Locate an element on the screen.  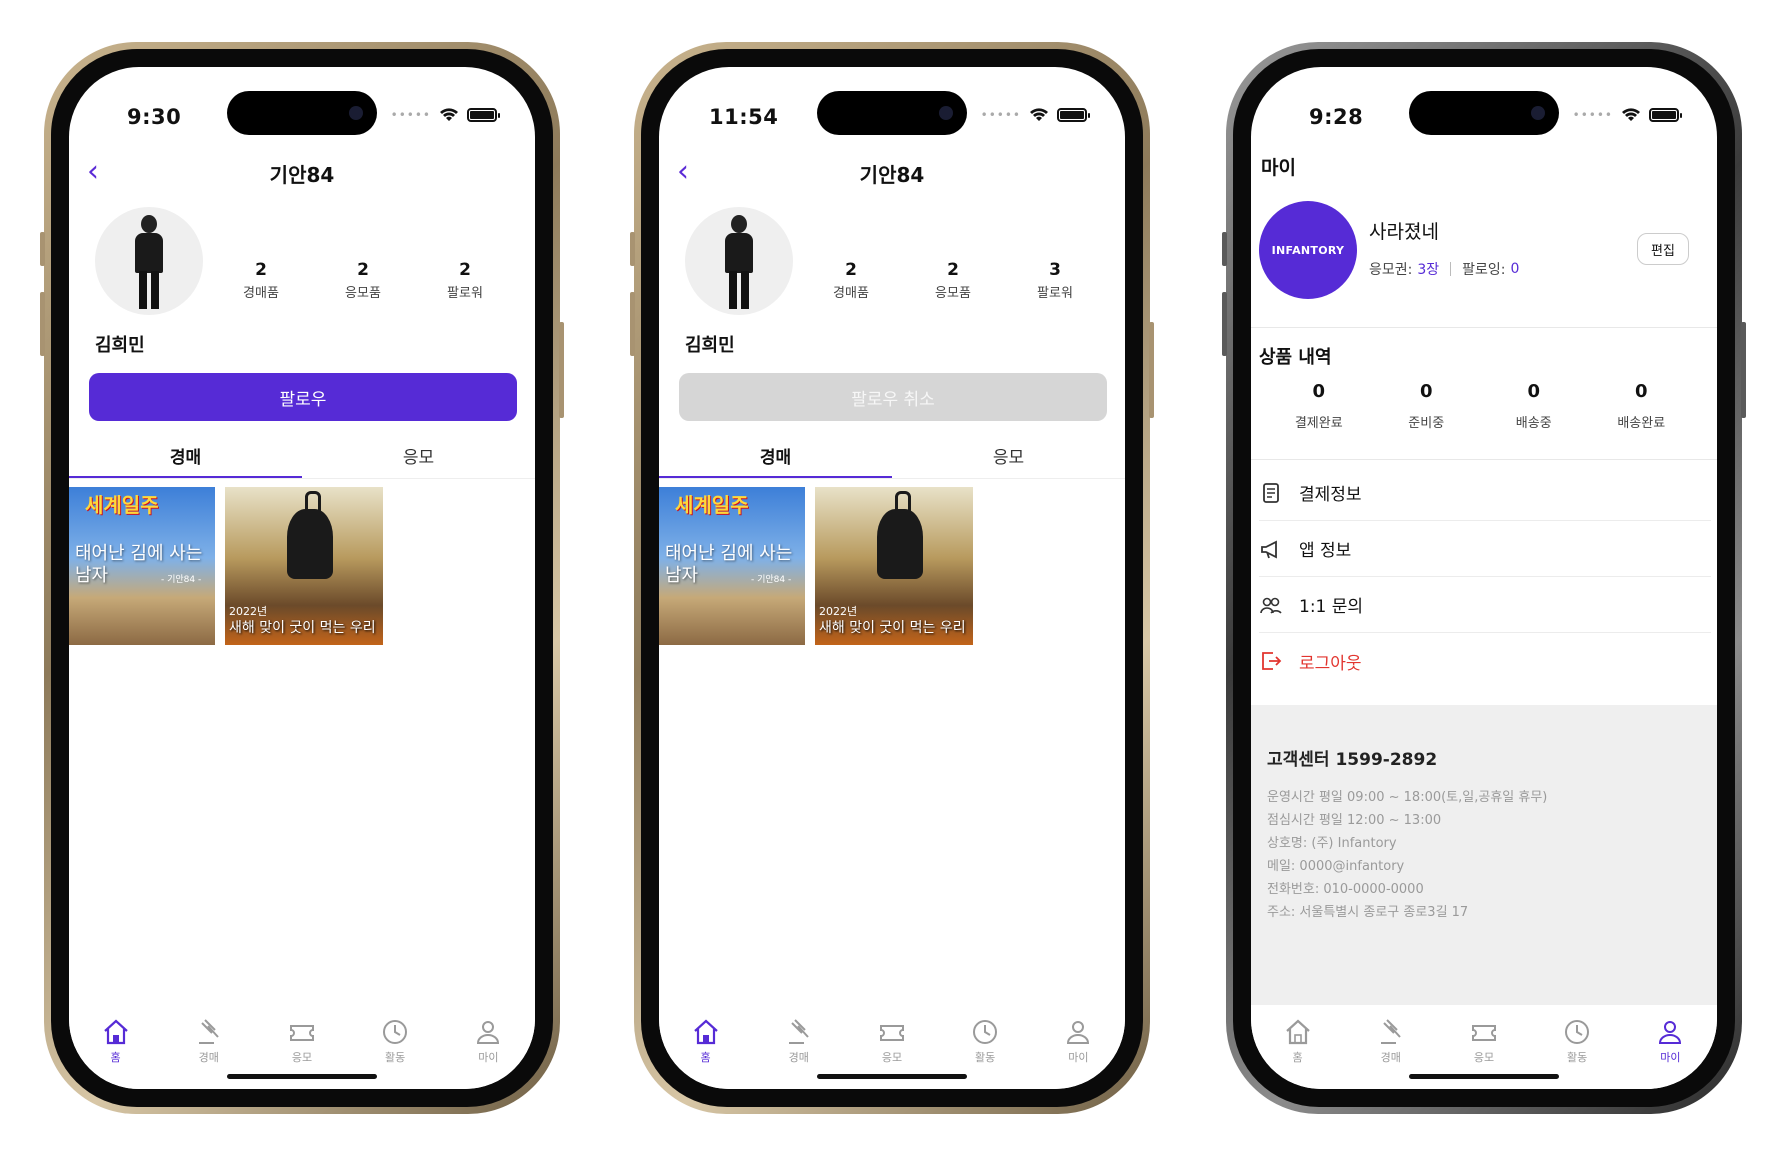
footer-line: 메일: 0000@infantory is located at coordinates (1336, 866).